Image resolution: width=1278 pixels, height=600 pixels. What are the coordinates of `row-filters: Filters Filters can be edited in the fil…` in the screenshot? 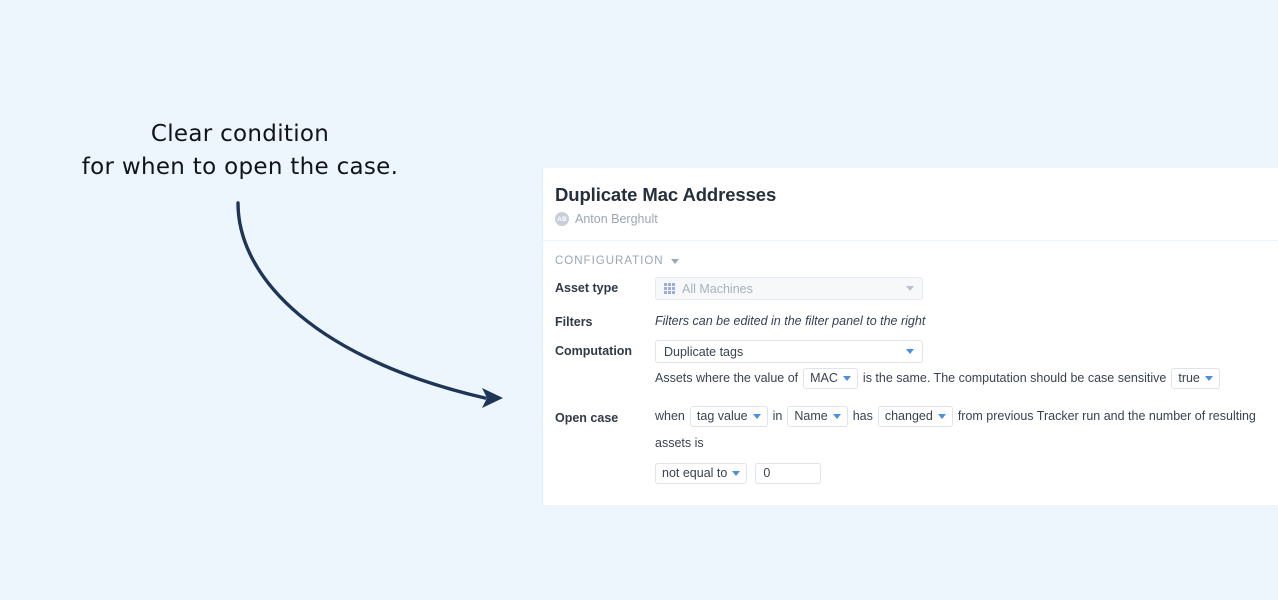 It's located at (916, 320).